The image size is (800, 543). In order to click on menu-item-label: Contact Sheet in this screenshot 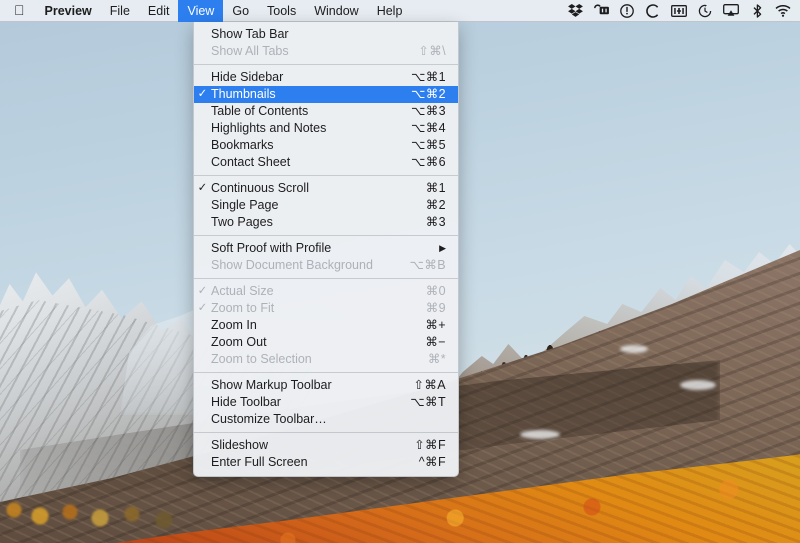, I will do `click(251, 162)`.